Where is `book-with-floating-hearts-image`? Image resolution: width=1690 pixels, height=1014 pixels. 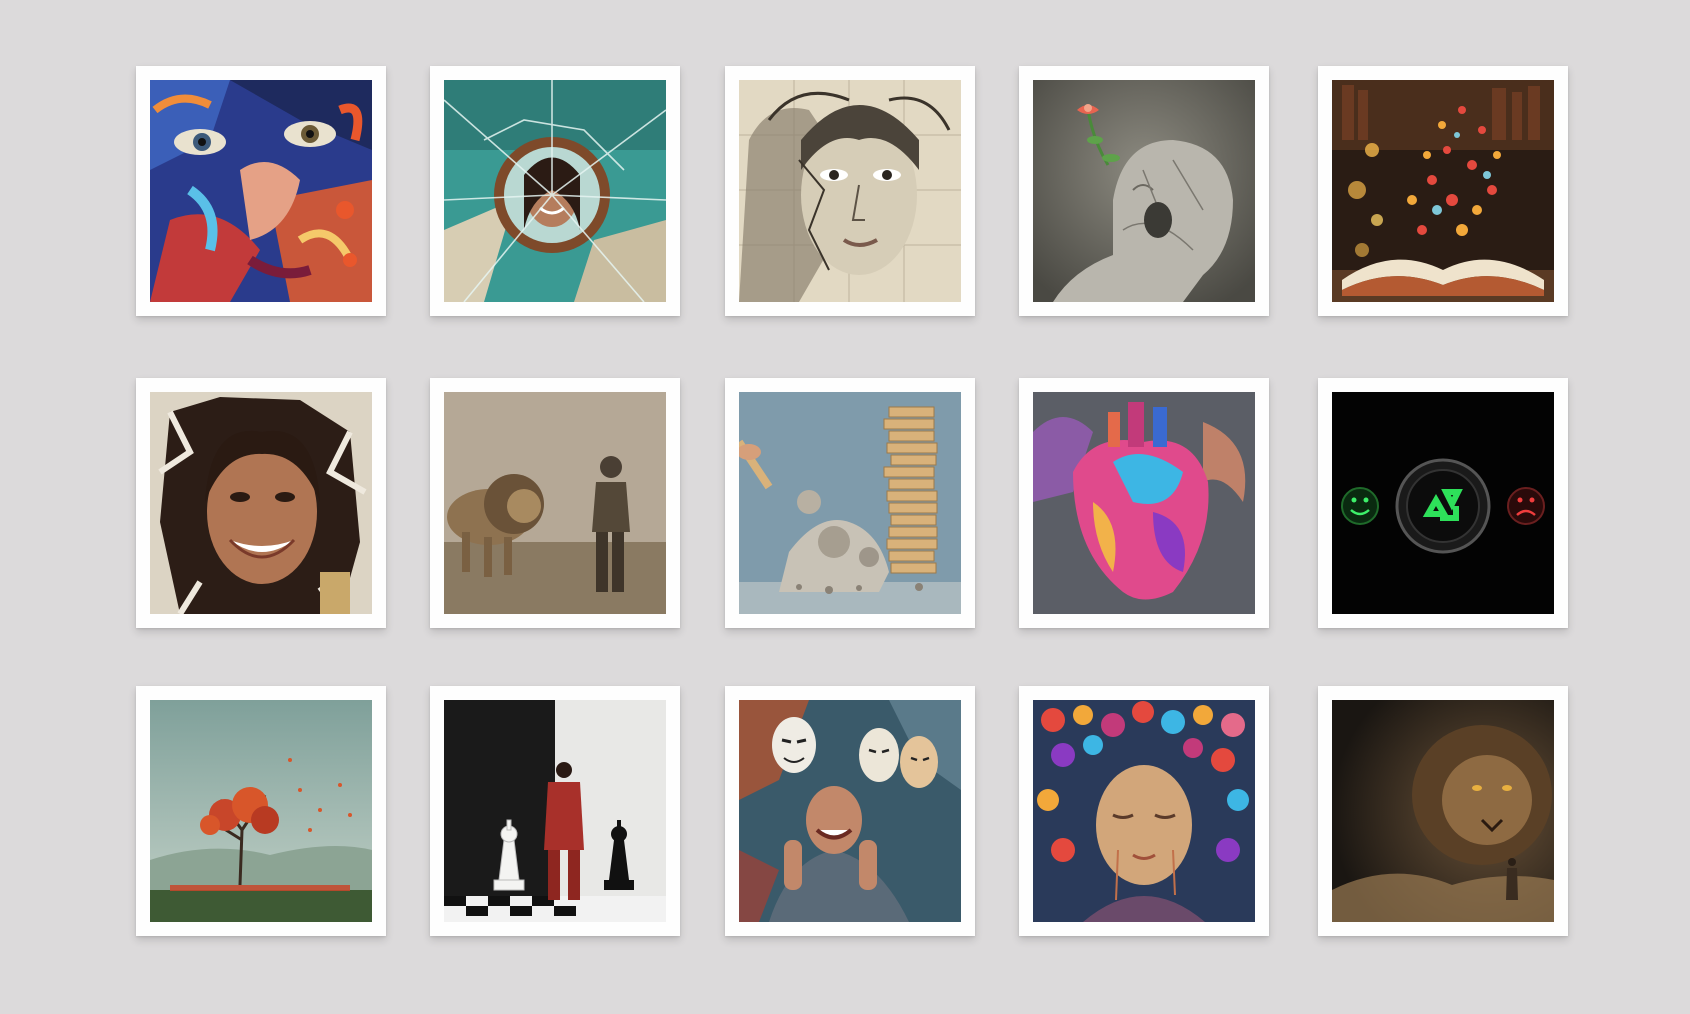 book-with-floating-hearts-image is located at coordinates (1443, 191).